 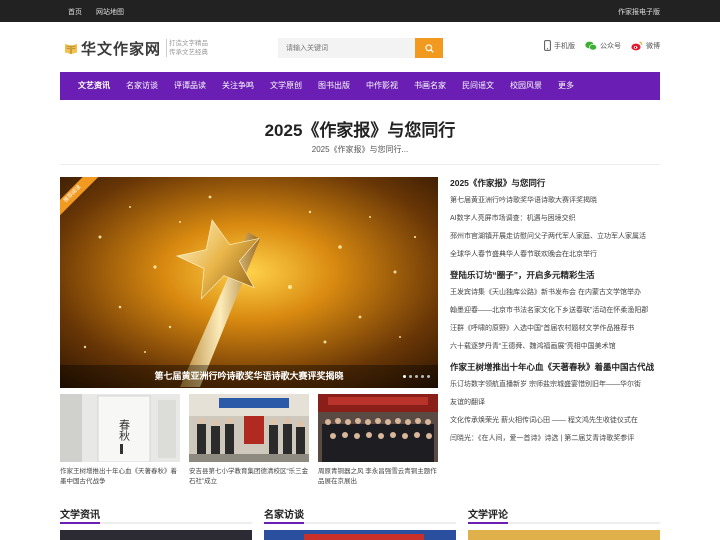 I want to click on nav-item-more: 更多, so click(x=566, y=86).